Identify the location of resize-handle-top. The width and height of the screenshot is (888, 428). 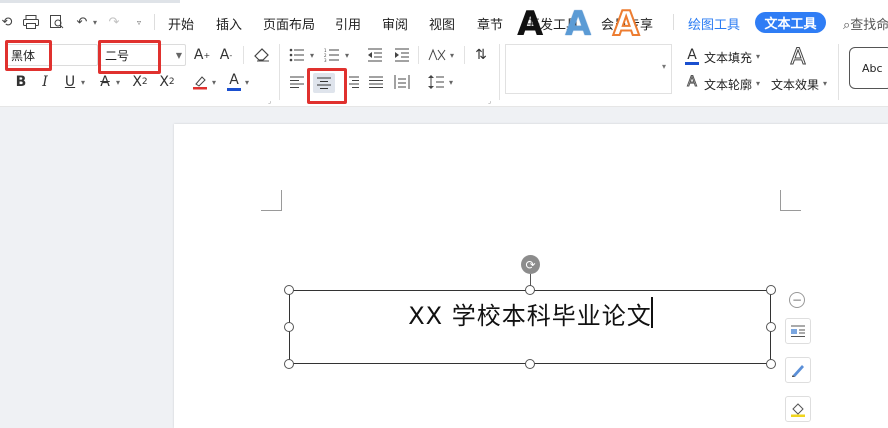
(530, 290).